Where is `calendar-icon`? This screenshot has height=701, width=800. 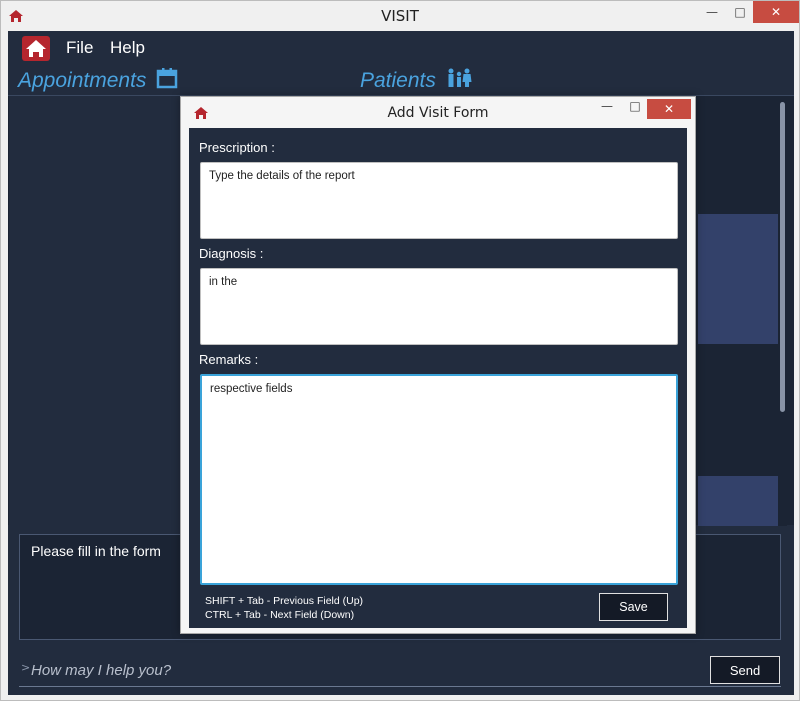 calendar-icon is located at coordinates (167, 81).